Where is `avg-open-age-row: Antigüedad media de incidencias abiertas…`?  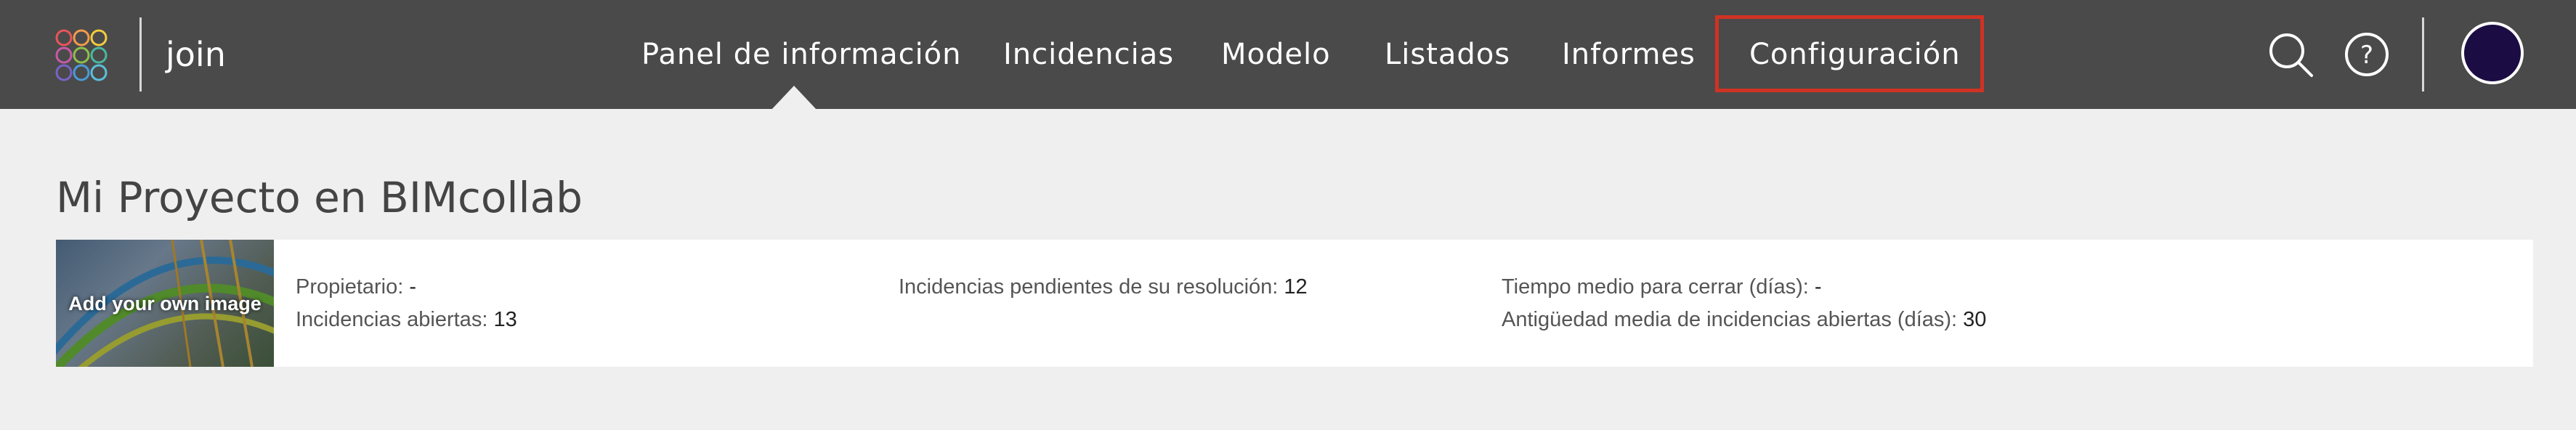
avg-open-age-row: Antigüedad media de incidencias abiertas… is located at coordinates (1744, 320).